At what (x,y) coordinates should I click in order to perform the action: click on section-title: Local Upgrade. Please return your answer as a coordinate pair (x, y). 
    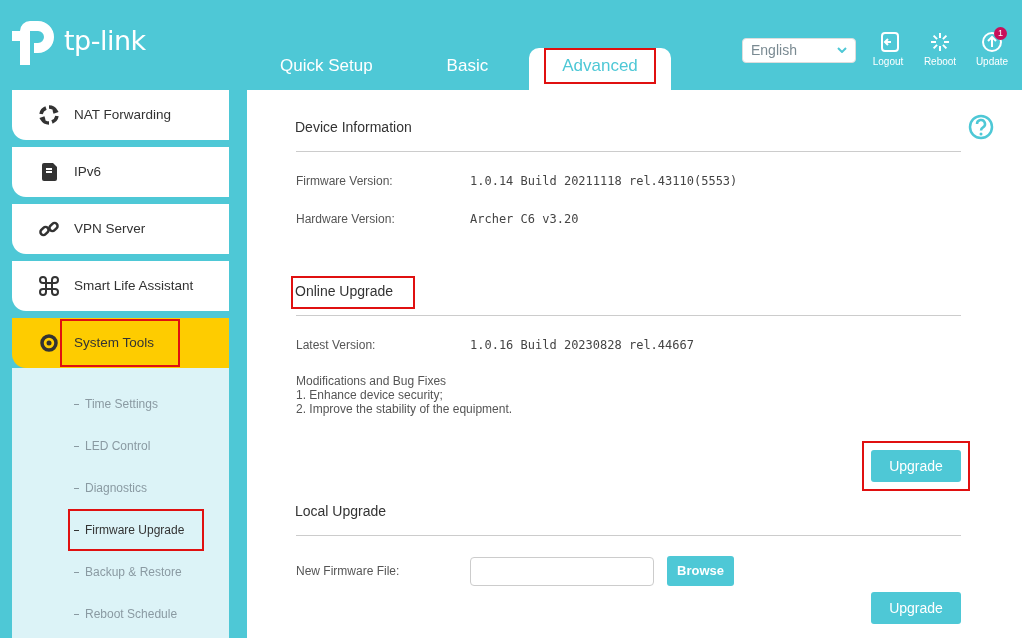
    Looking at the image, I should click on (341, 511).